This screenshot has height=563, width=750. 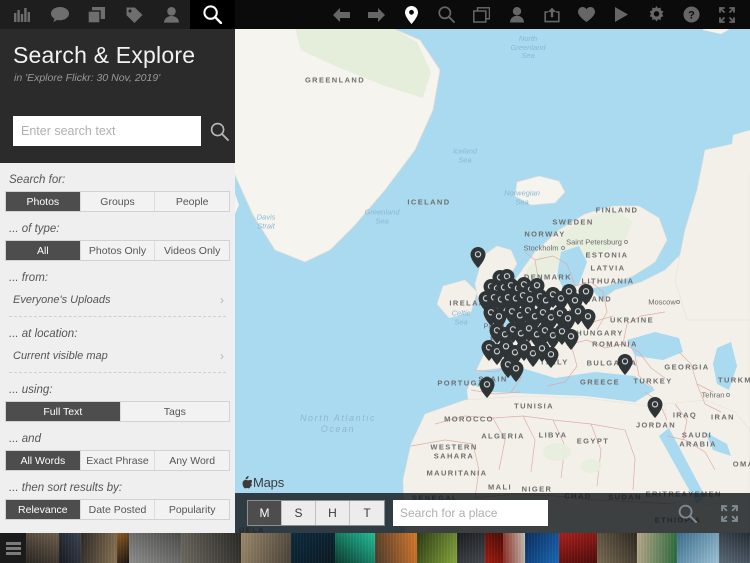 What do you see at coordinates (516, 14) in the screenshot?
I see `person-icon` at bounding box center [516, 14].